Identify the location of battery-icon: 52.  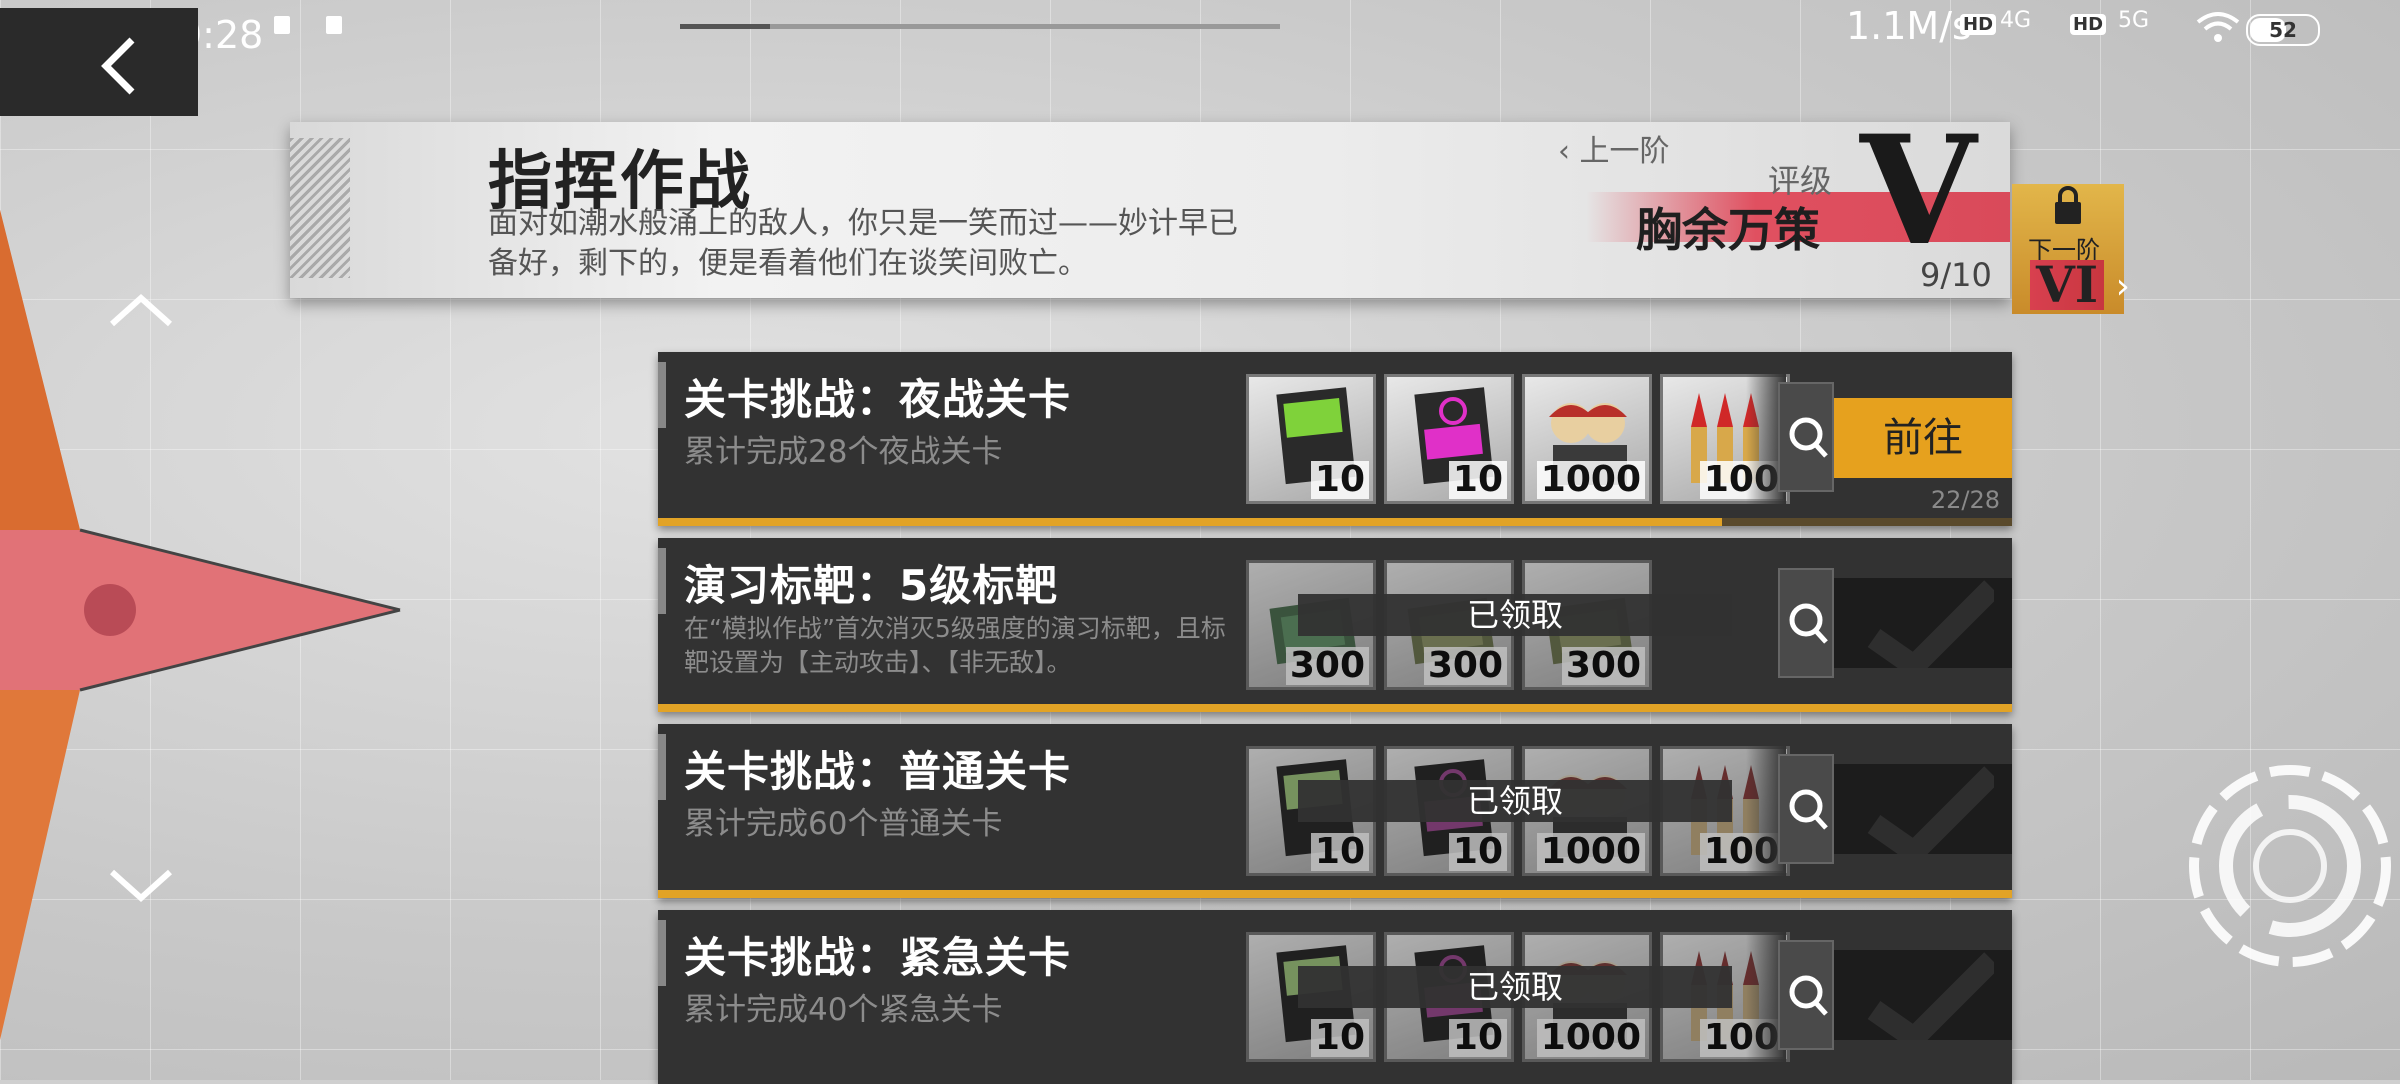
(2283, 30).